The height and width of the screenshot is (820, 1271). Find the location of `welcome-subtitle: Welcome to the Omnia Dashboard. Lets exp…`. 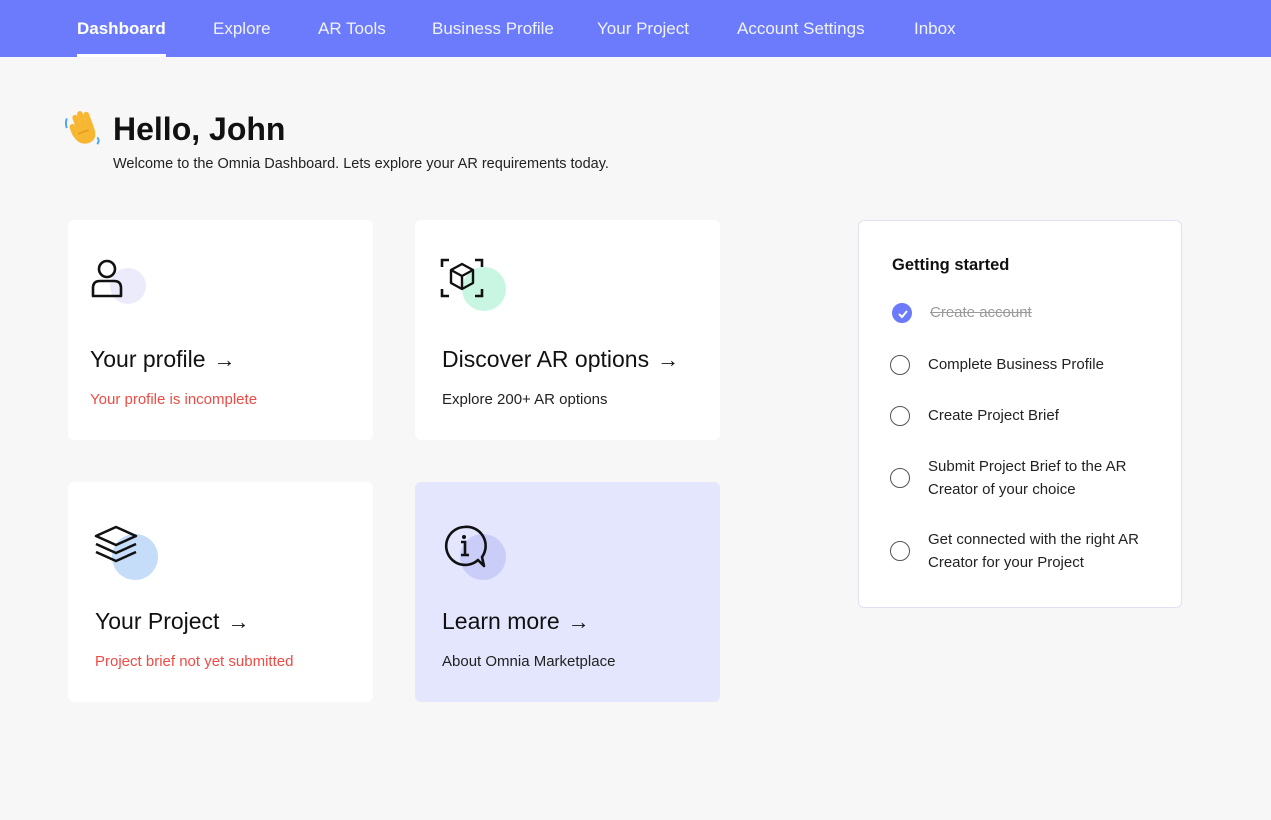

welcome-subtitle: Welcome to the Omnia Dashboard. Lets exp… is located at coordinates (361, 164).